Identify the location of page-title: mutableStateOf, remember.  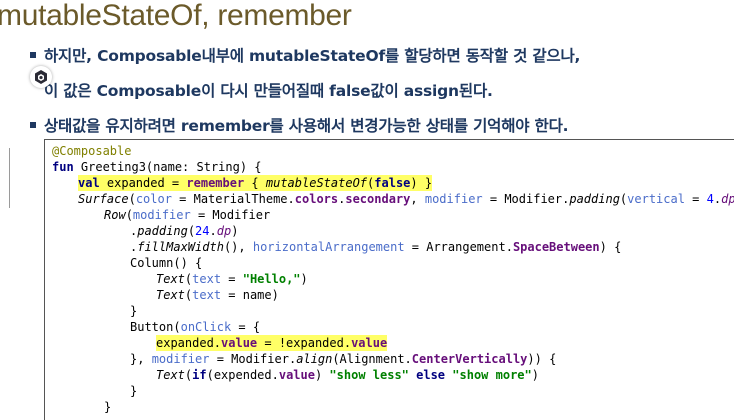
(176, 16).